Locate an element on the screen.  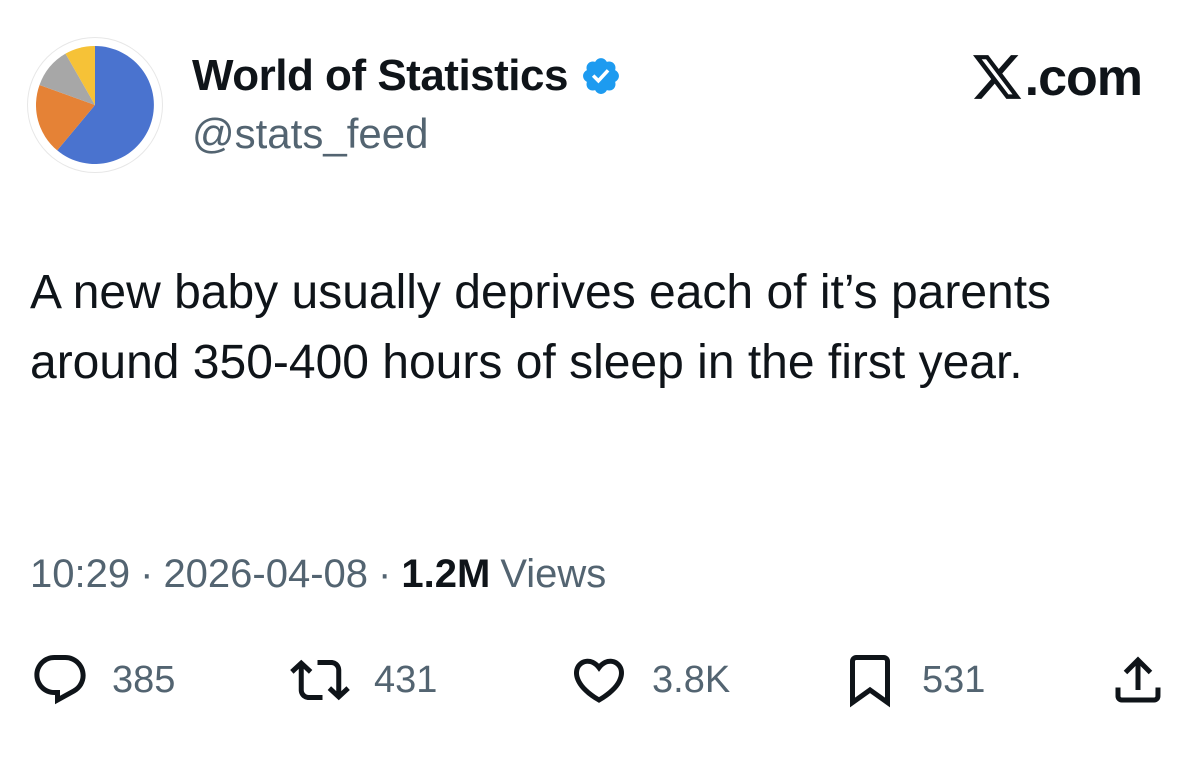
repost-icon is located at coordinates (320, 680).